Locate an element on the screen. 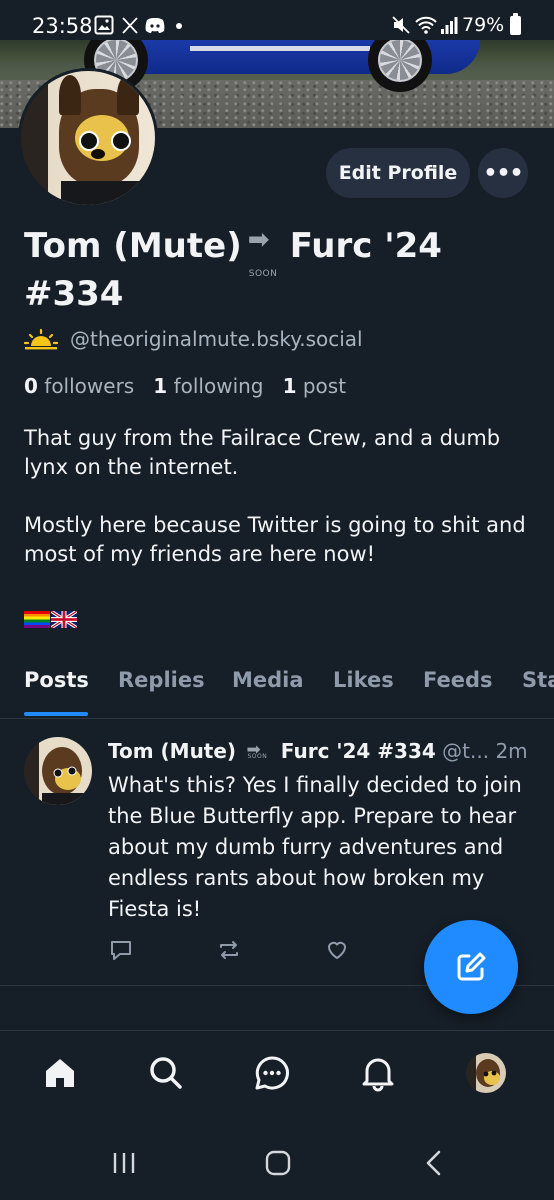  tab-feeds: Feeds is located at coordinates (458, 680).